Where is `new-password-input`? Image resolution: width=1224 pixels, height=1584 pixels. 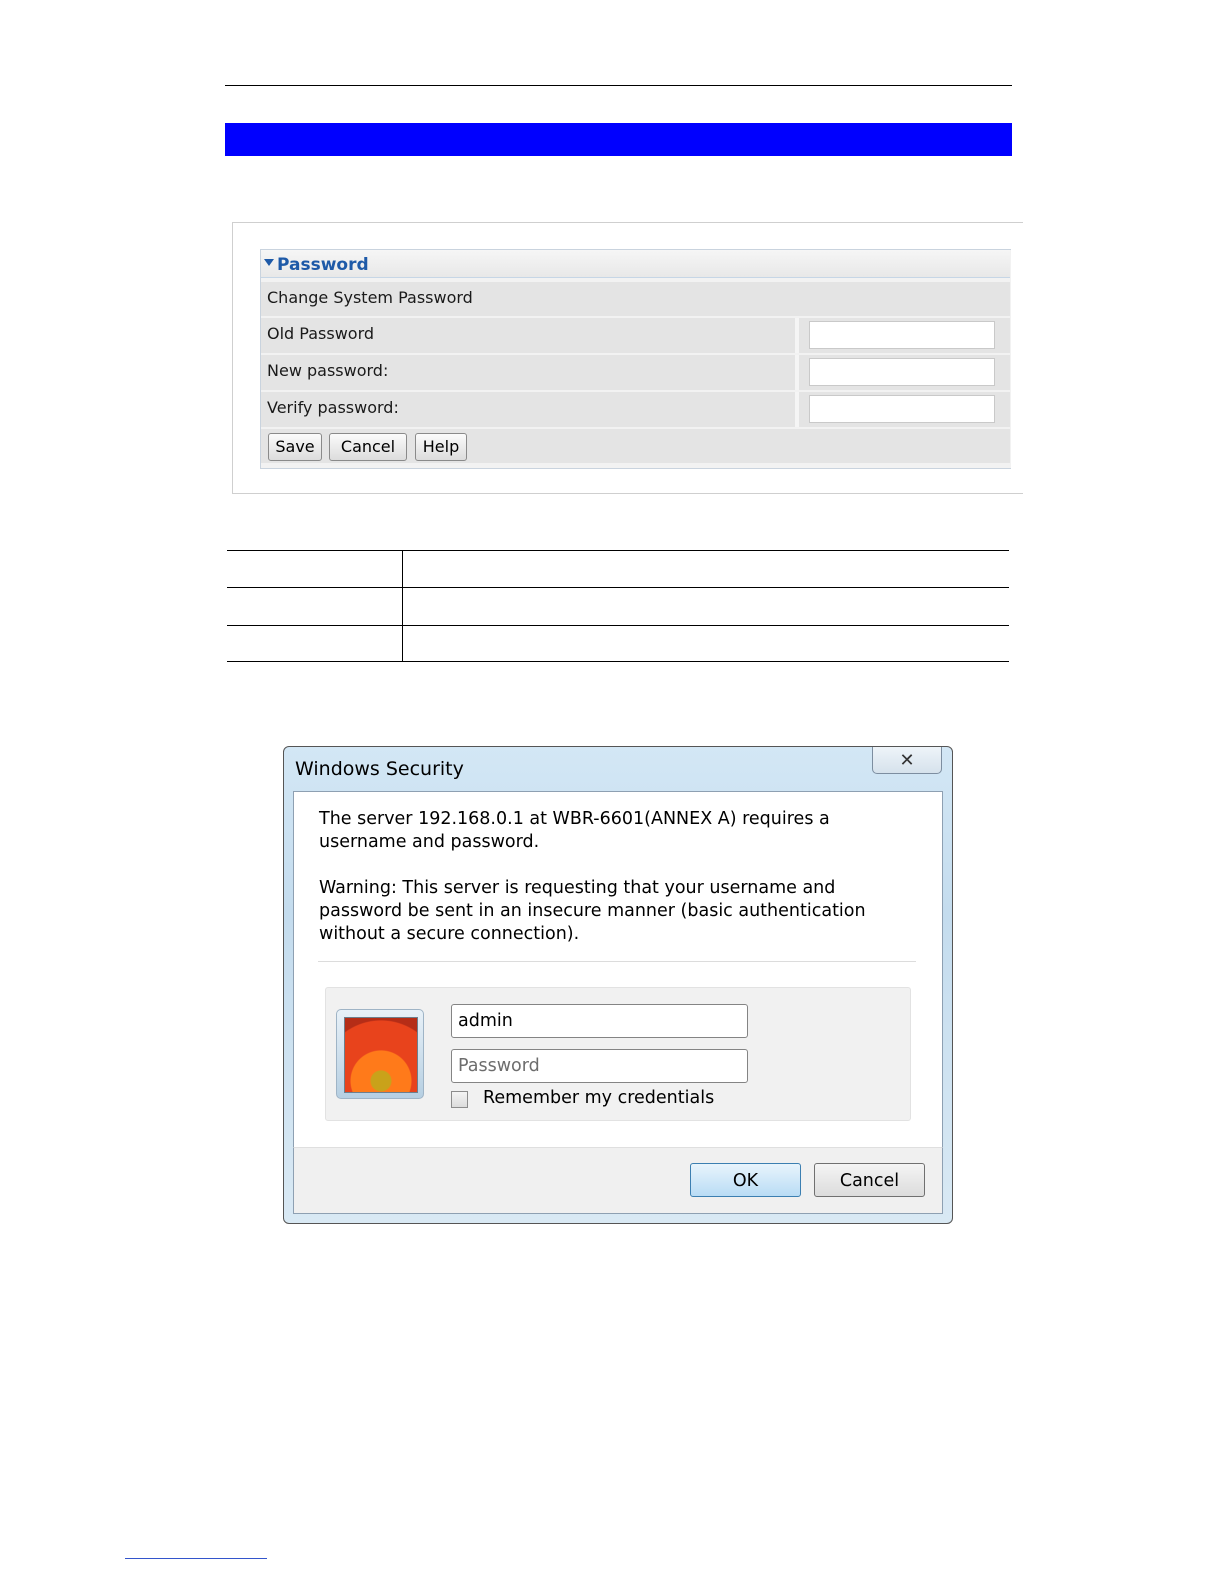
new-password-input is located at coordinates (902, 372).